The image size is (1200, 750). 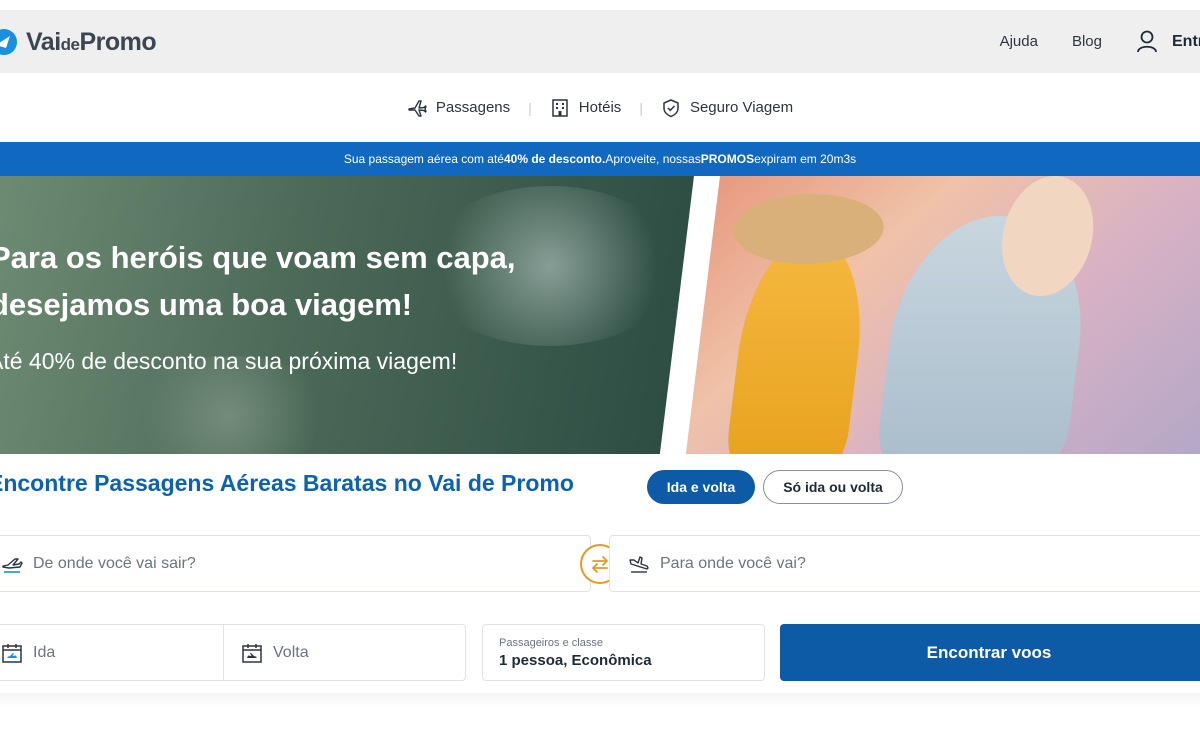 I want to click on calendar-return-icon, so click(x=252, y=653).